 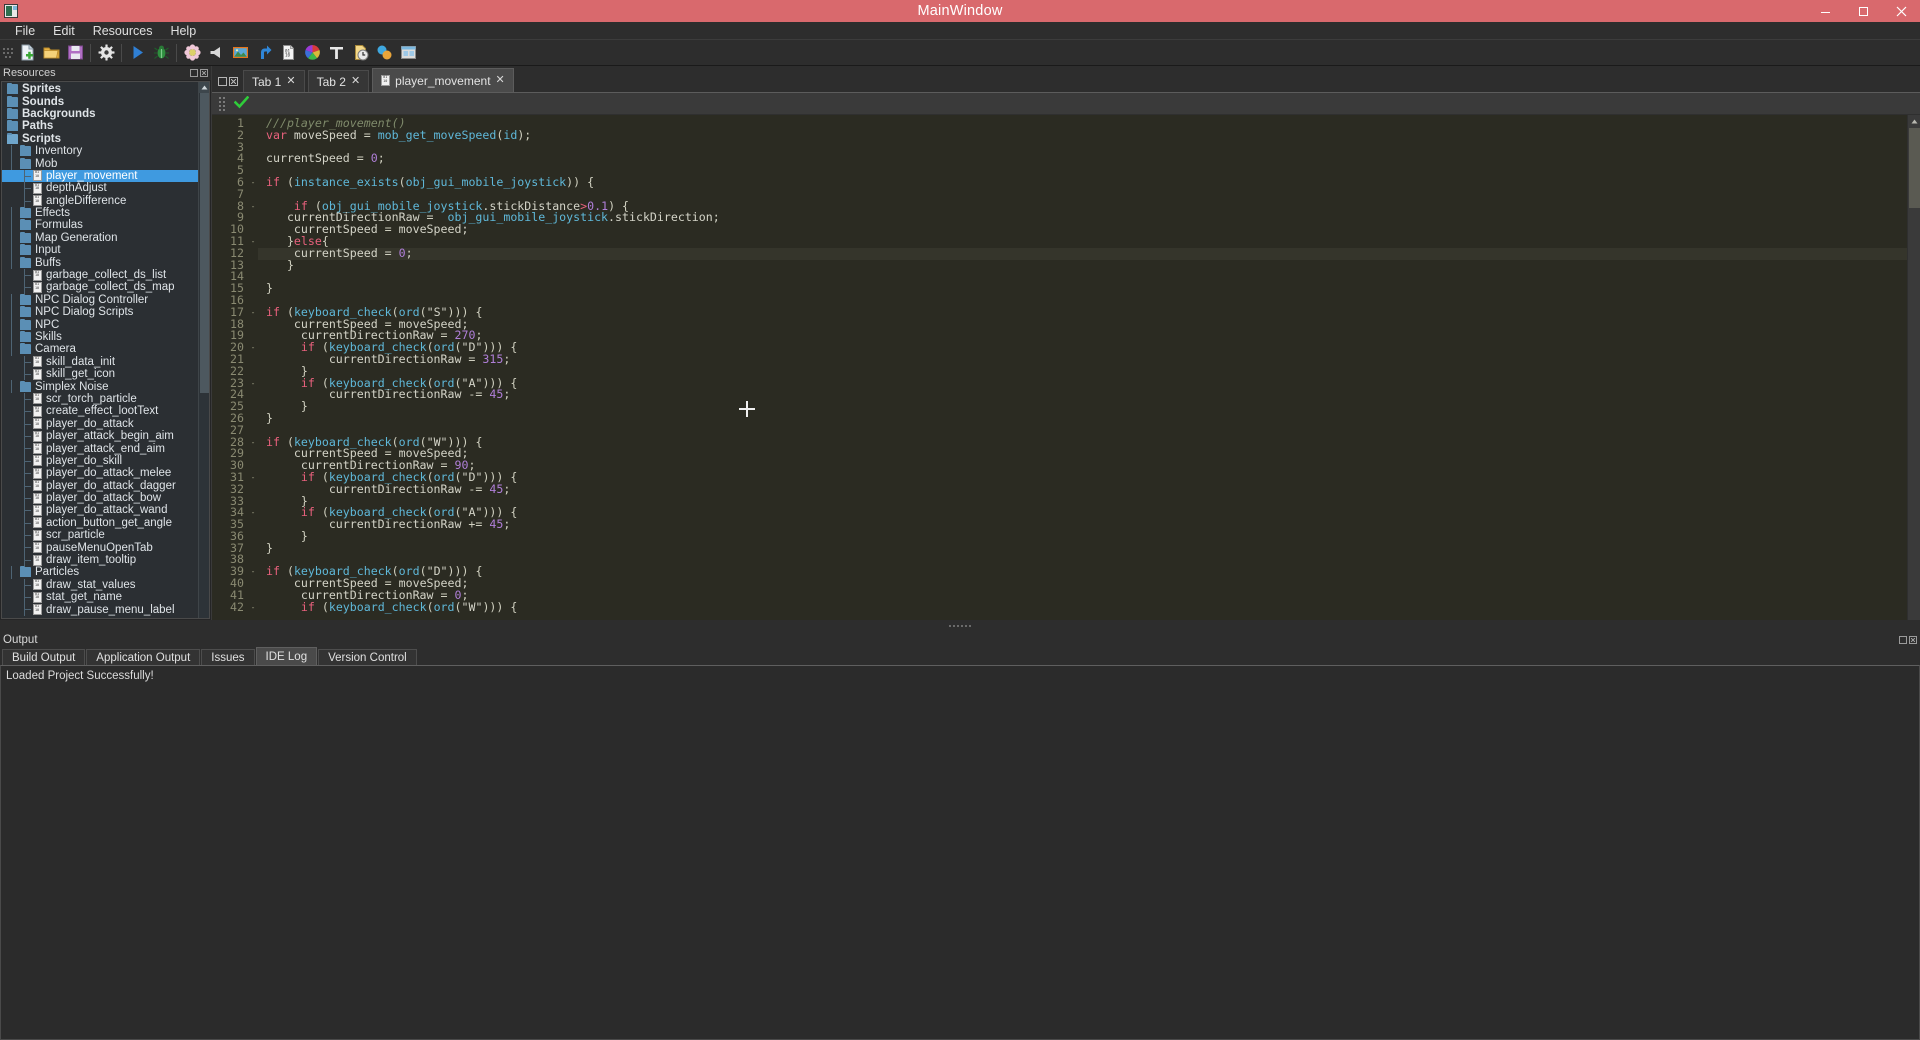 What do you see at coordinates (44, 657) in the screenshot?
I see `output-tab-build-output: Build Output` at bounding box center [44, 657].